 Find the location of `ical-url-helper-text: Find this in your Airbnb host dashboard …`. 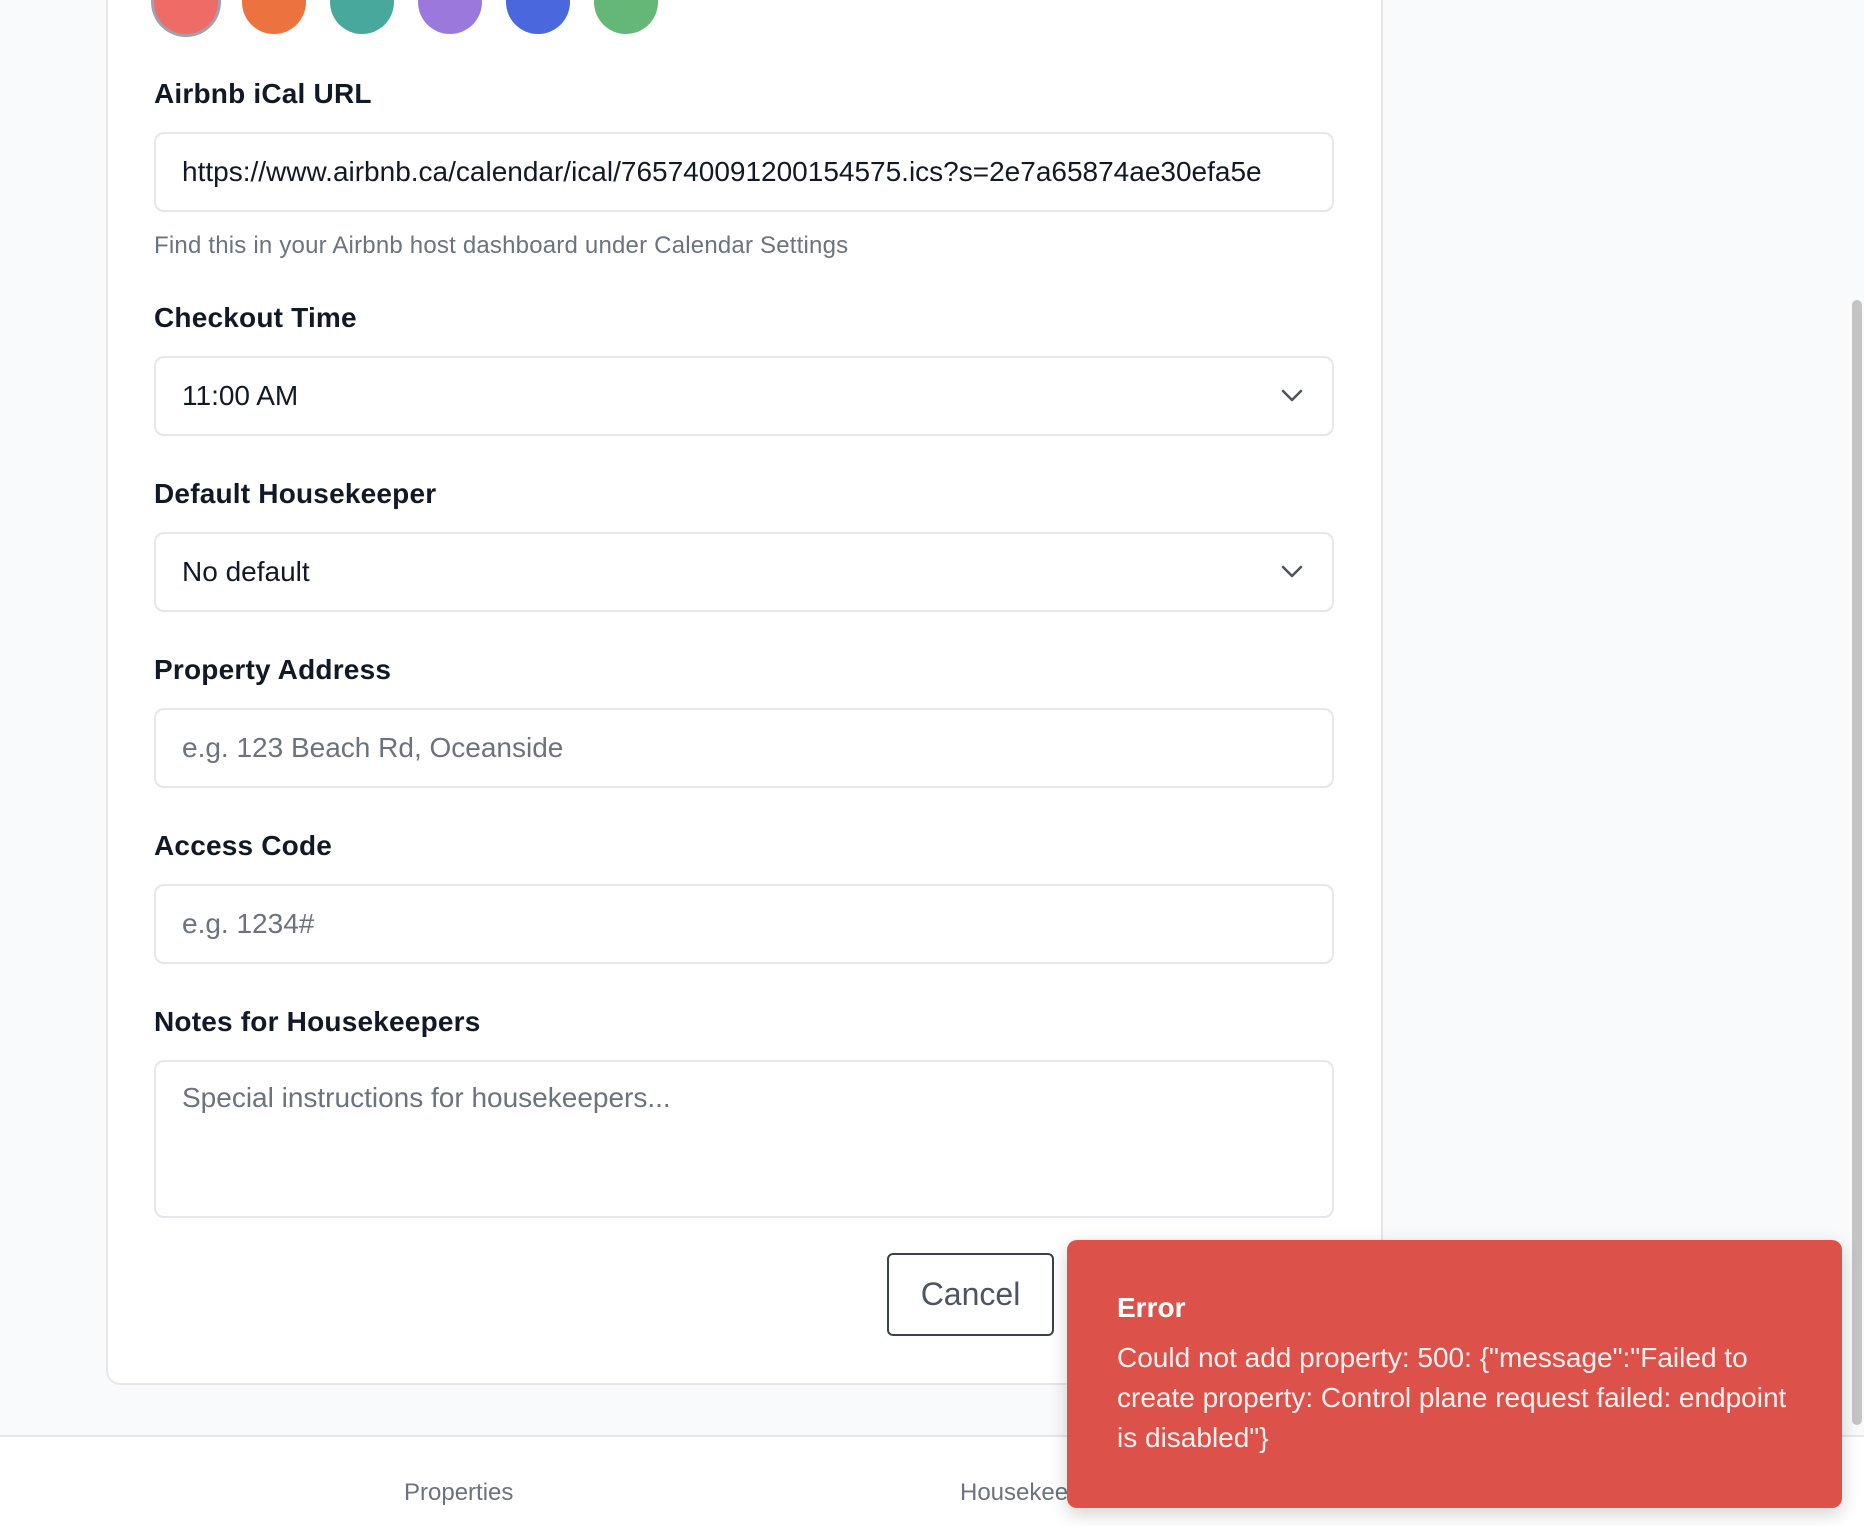

ical-url-helper-text: Find this in your Airbnb host dashboard … is located at coordinates (501, 245).